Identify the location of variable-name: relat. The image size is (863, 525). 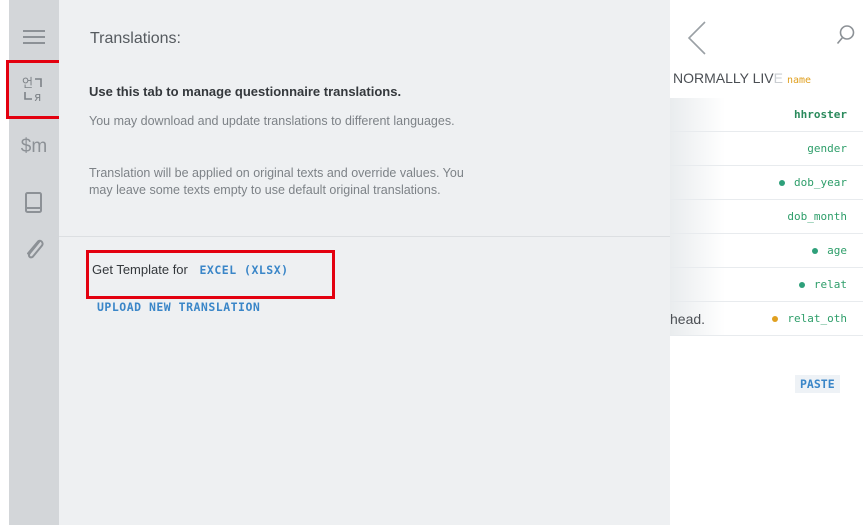
(830, 284).